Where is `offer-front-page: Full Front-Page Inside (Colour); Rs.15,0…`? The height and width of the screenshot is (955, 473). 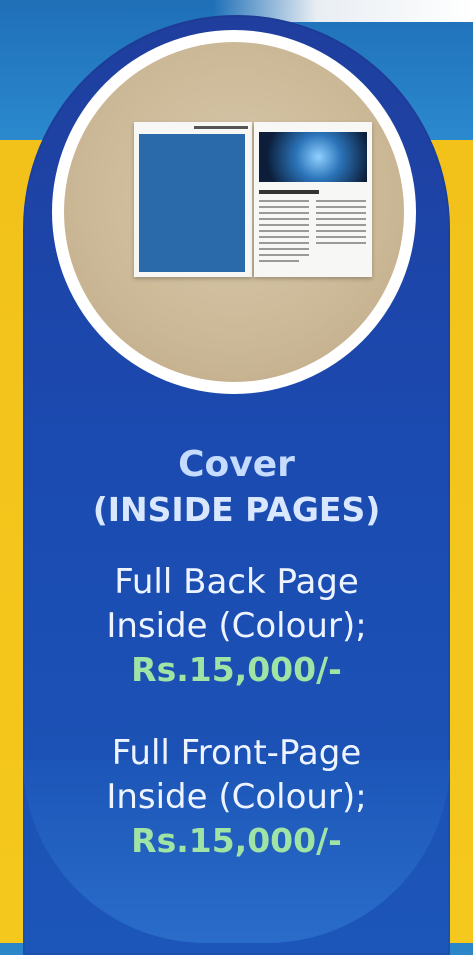
offer-front-page: Full Front-Page Inside (Colour); Rs.15,0… is located at coordinates (236, 796).